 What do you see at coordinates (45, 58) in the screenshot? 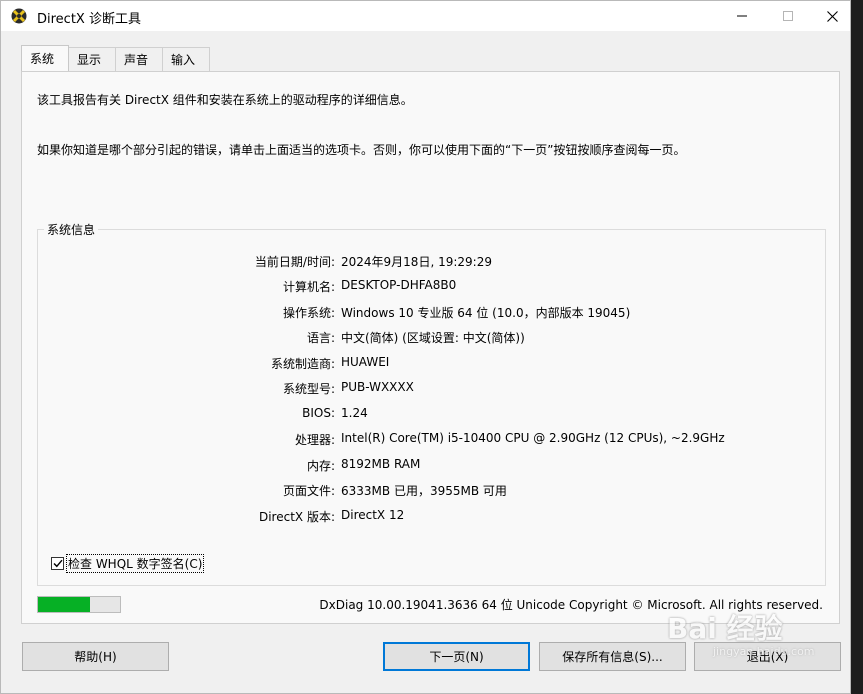
I see `tab-system: 系统` at bounding box center [45, 58].